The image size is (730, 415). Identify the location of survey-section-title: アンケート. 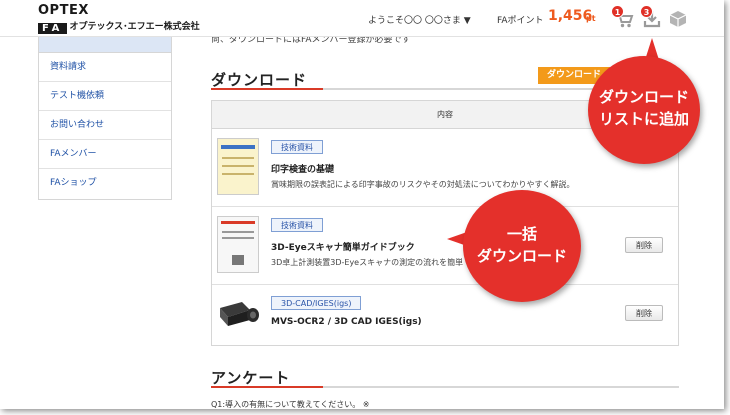
(251, 378).